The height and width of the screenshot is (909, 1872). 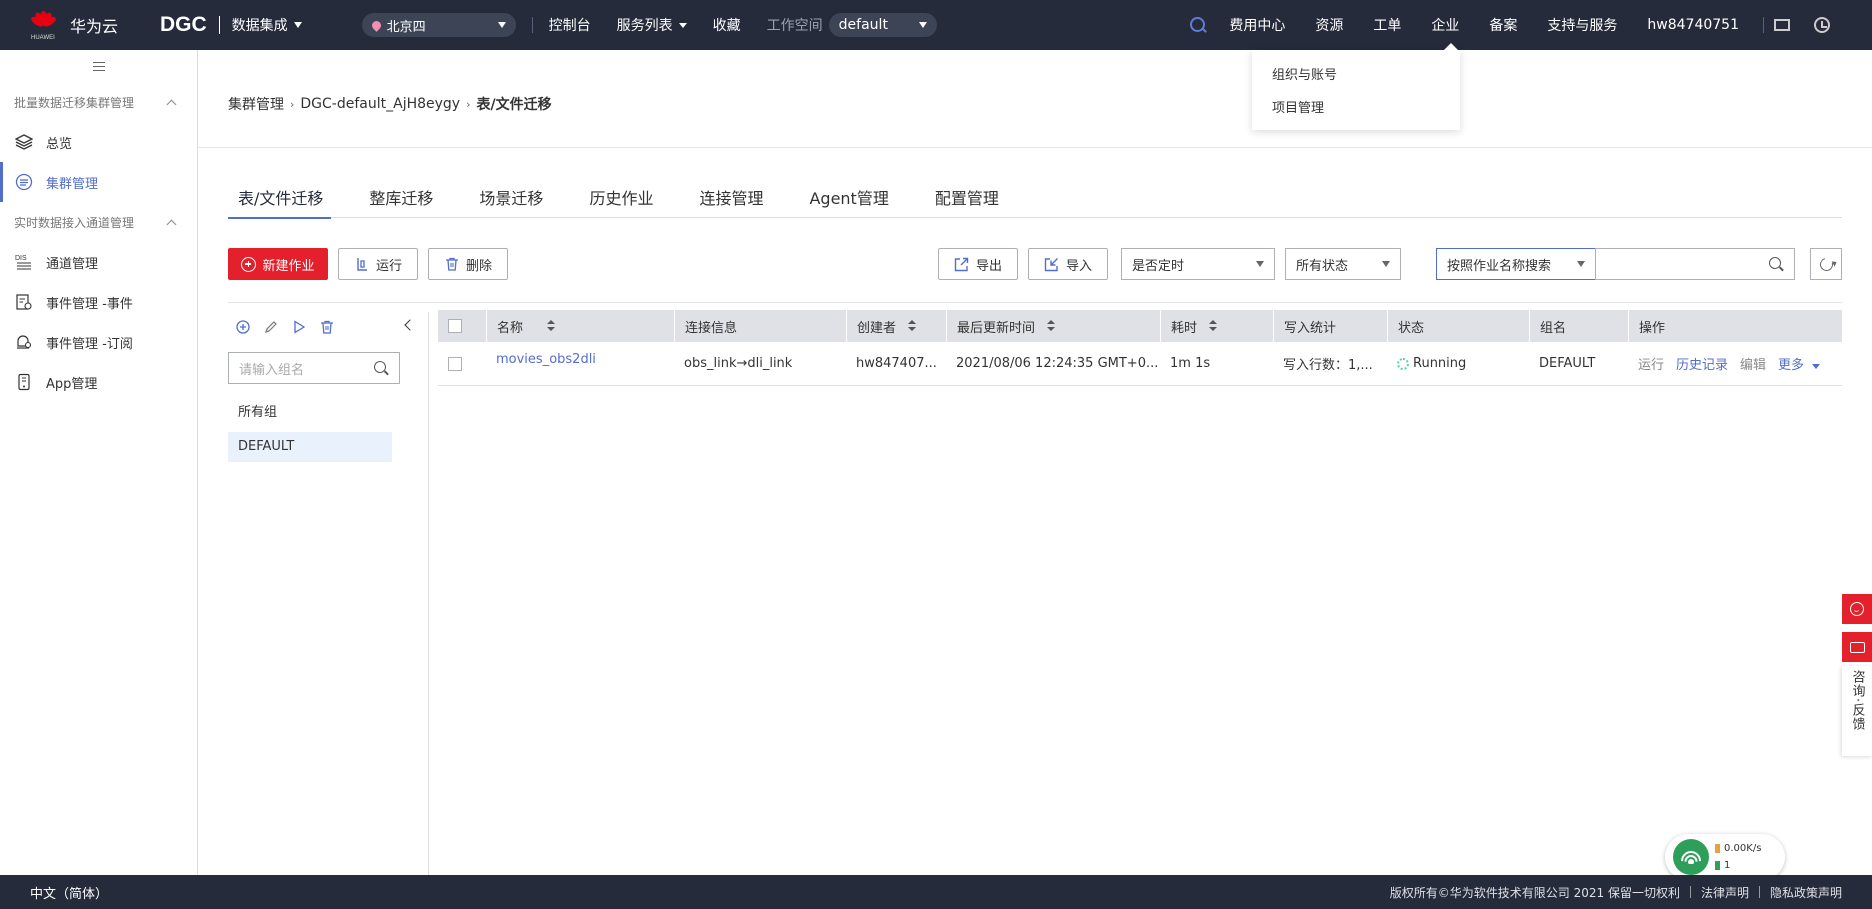 What do you see at coordinates (401, 202) in the screenshot?
I see `tab-database-migration: 整库迁移` at bounding box center [401, 202].